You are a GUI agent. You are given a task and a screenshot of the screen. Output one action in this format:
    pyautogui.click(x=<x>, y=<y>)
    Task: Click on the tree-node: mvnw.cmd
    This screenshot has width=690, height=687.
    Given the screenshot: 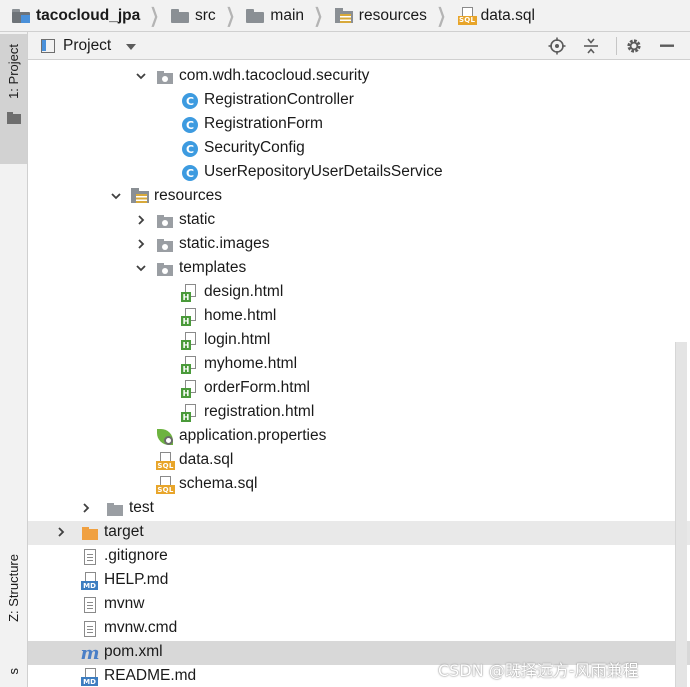 What is the action you would take?
    pyautogui.click(x=359, y=629)
    